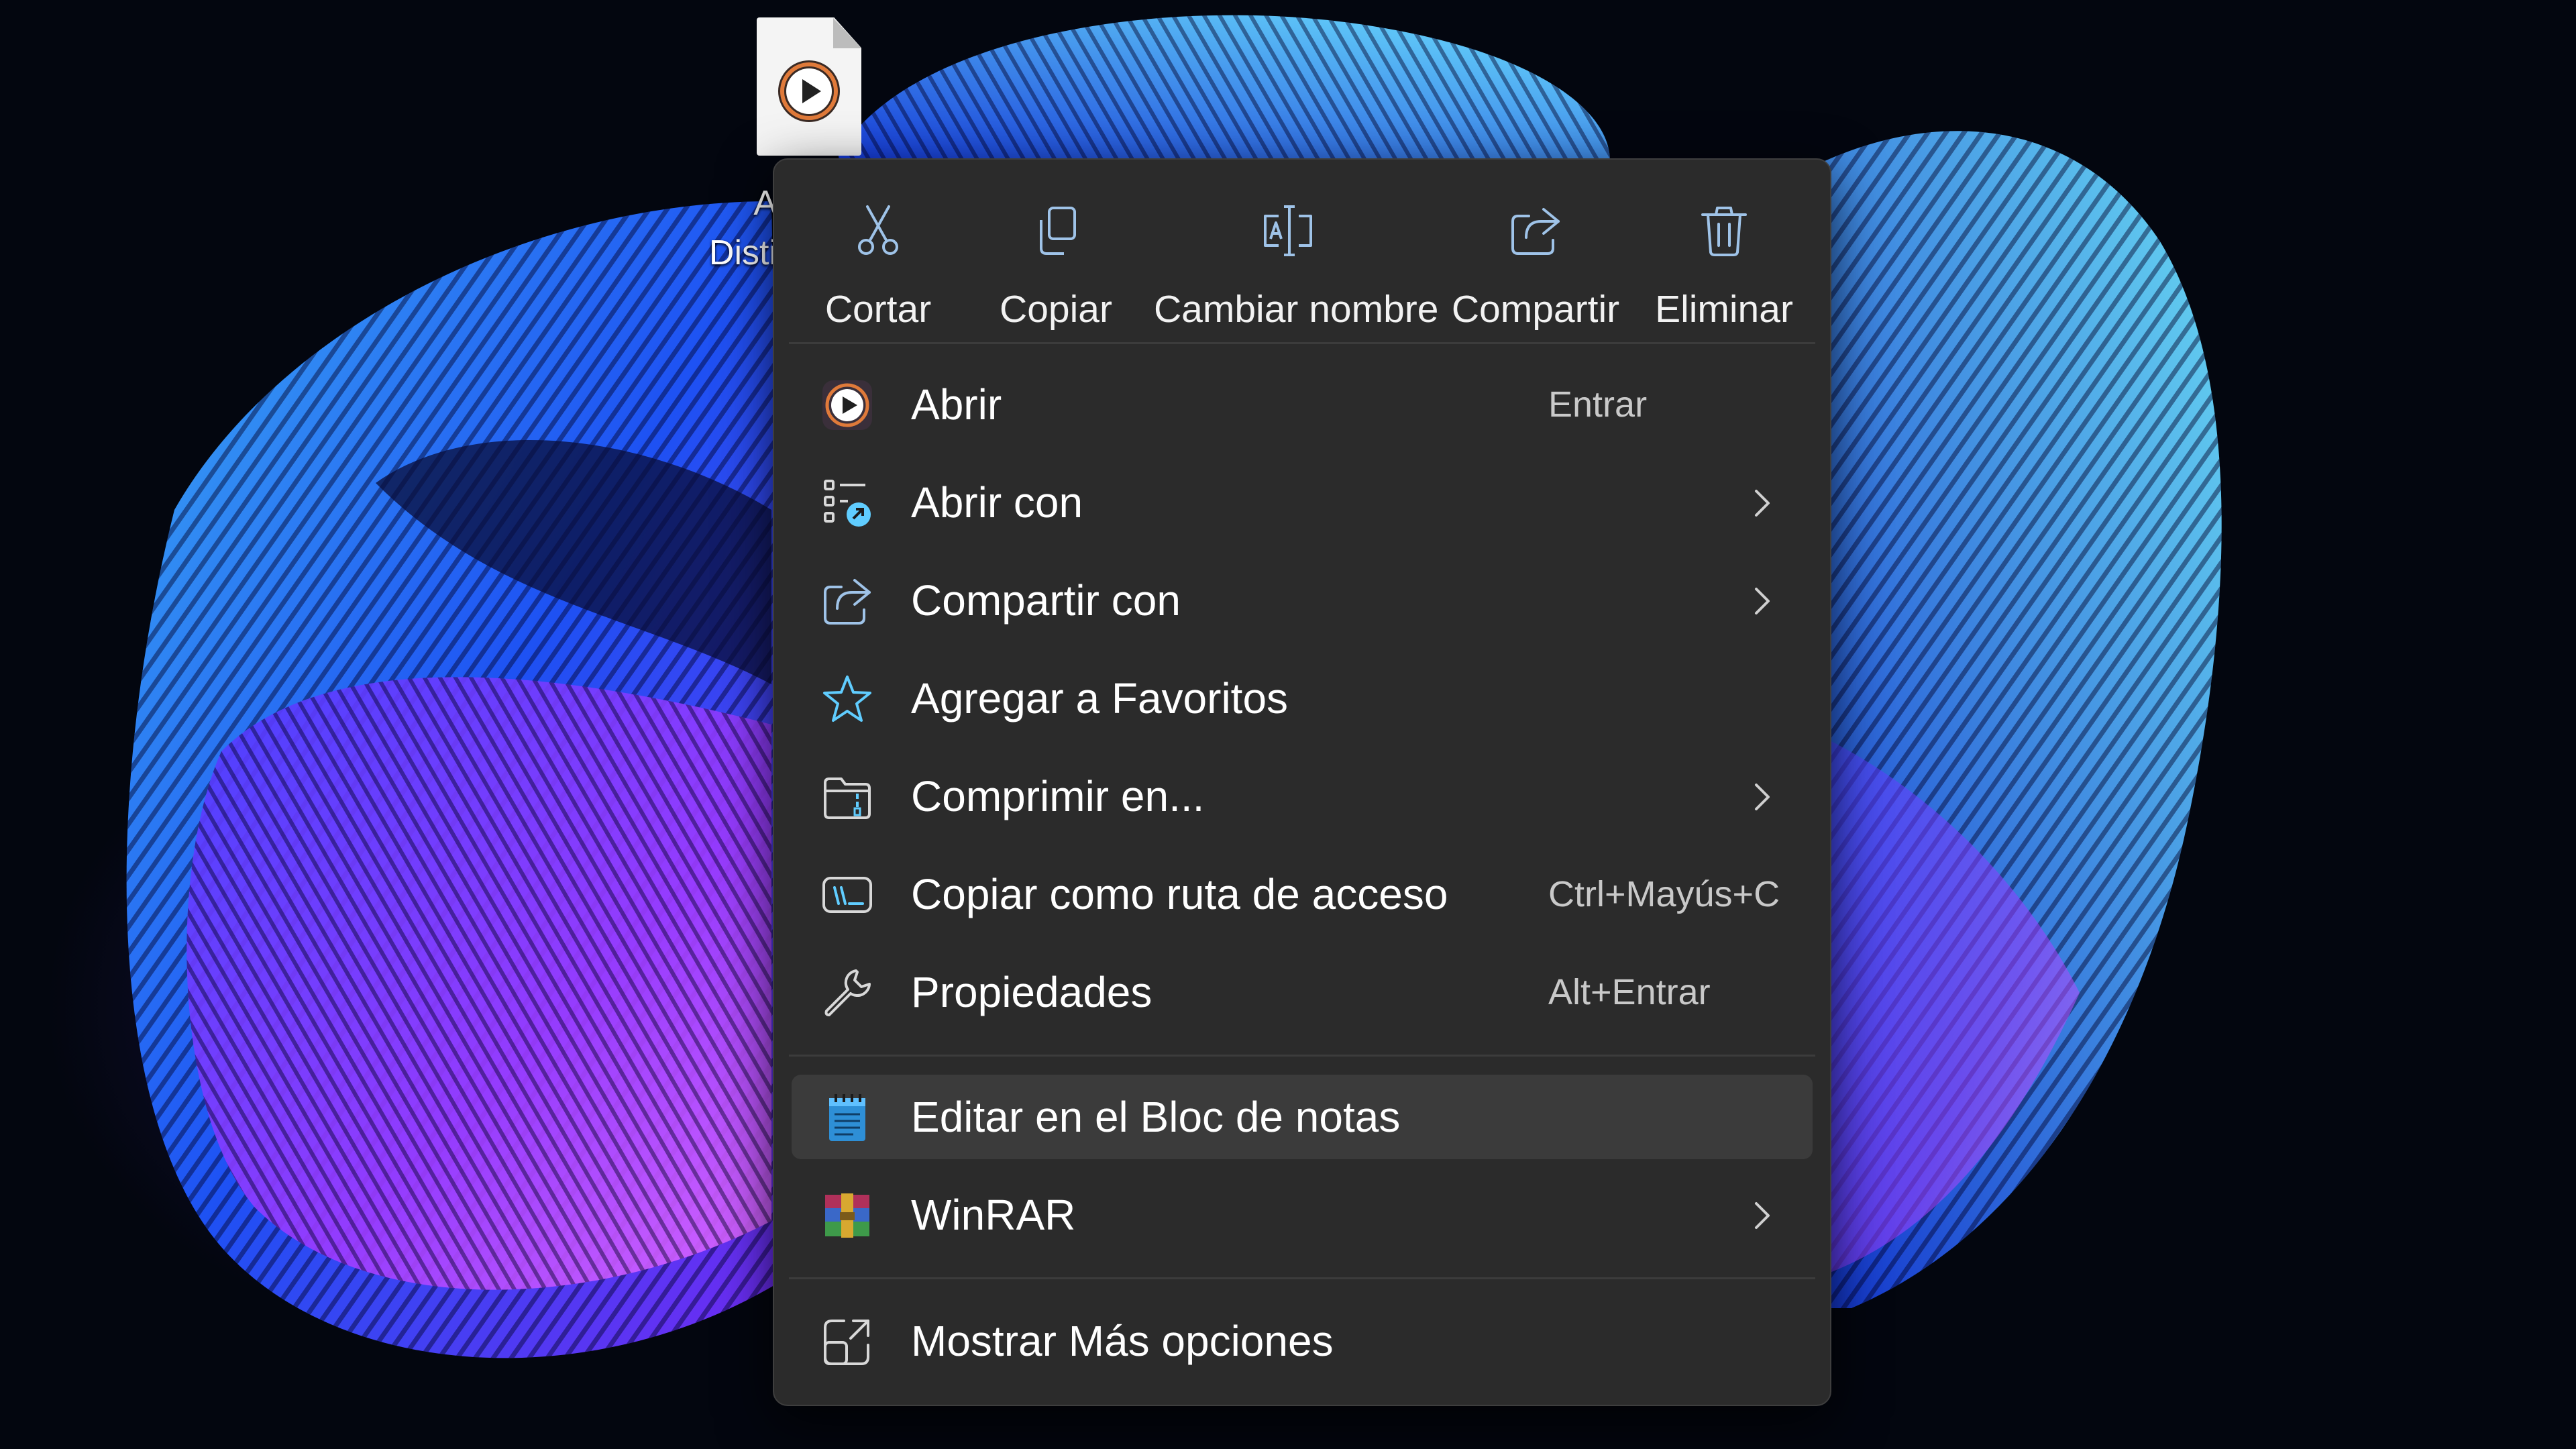 This screenshot has height=1449, width=2576. I want to click on share-button-label: Compartir, so click(1535, 309).